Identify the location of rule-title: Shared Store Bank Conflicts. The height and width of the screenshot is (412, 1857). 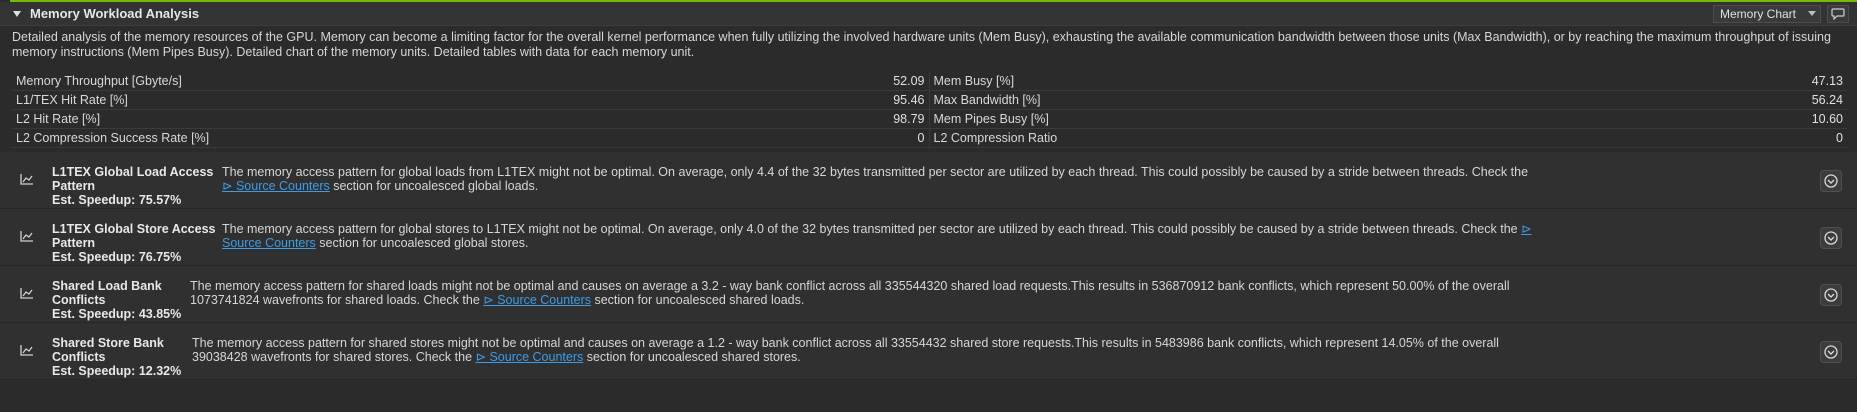
(108, 350).